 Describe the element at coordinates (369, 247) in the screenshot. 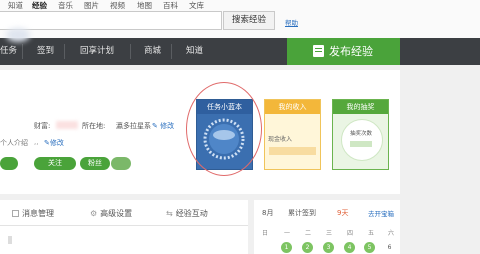

I see `calendar-day: 5` at that location.